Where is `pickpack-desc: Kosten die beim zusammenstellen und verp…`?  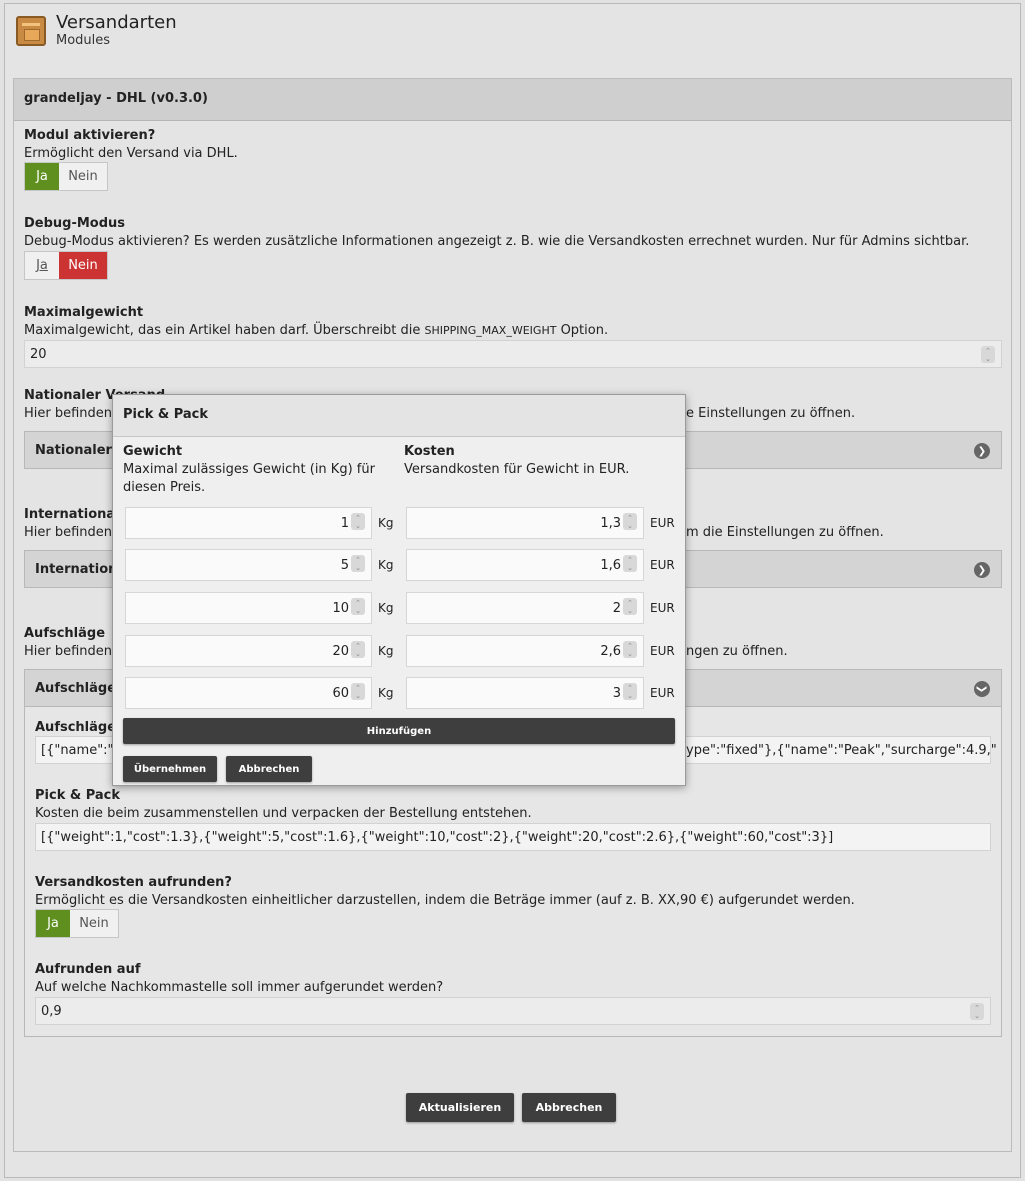
pickpack-desc: Kosten die beim zusammenstellen und verp… is located at coordinates (283, 813).